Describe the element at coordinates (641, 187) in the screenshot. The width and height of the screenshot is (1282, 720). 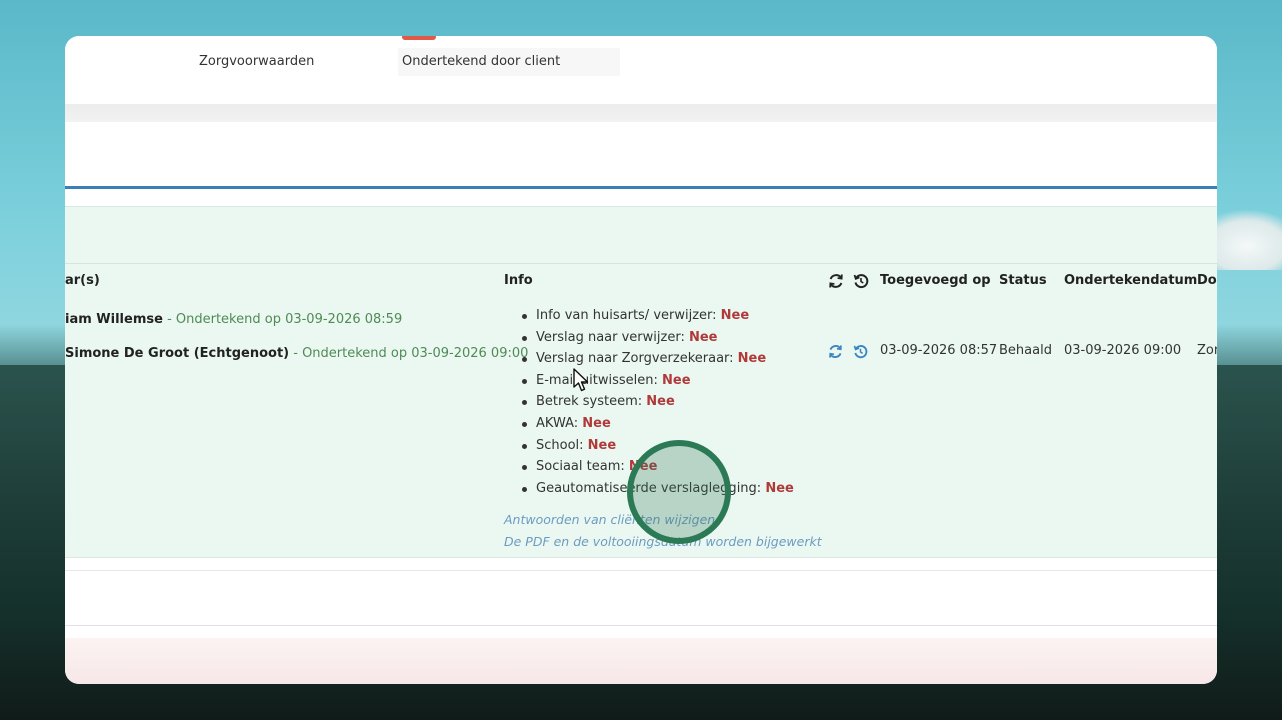
I see `tab-underline` at that location.